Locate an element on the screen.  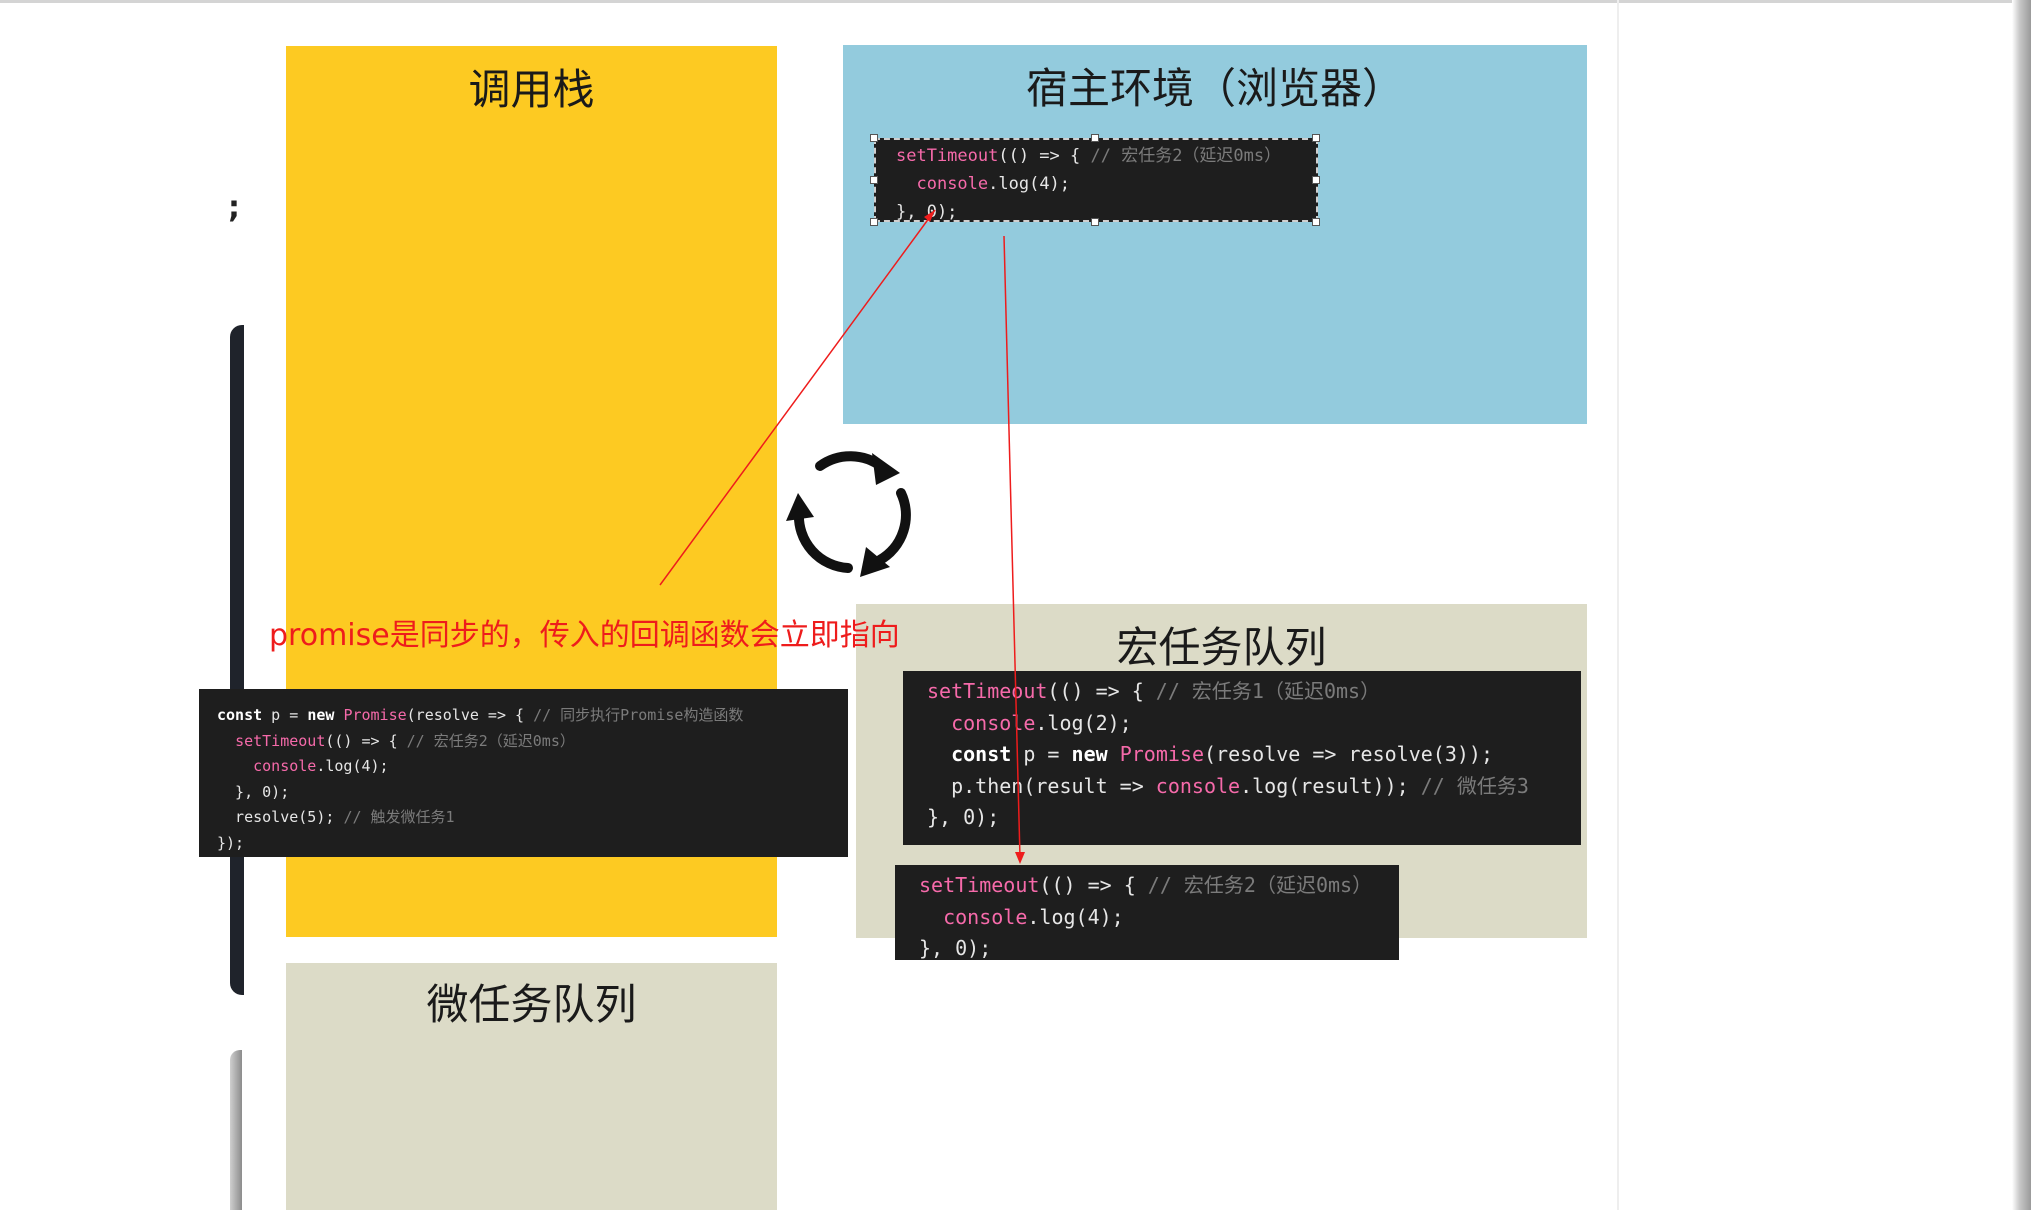
selection-handle-ml is located at coordinates (874, 180).